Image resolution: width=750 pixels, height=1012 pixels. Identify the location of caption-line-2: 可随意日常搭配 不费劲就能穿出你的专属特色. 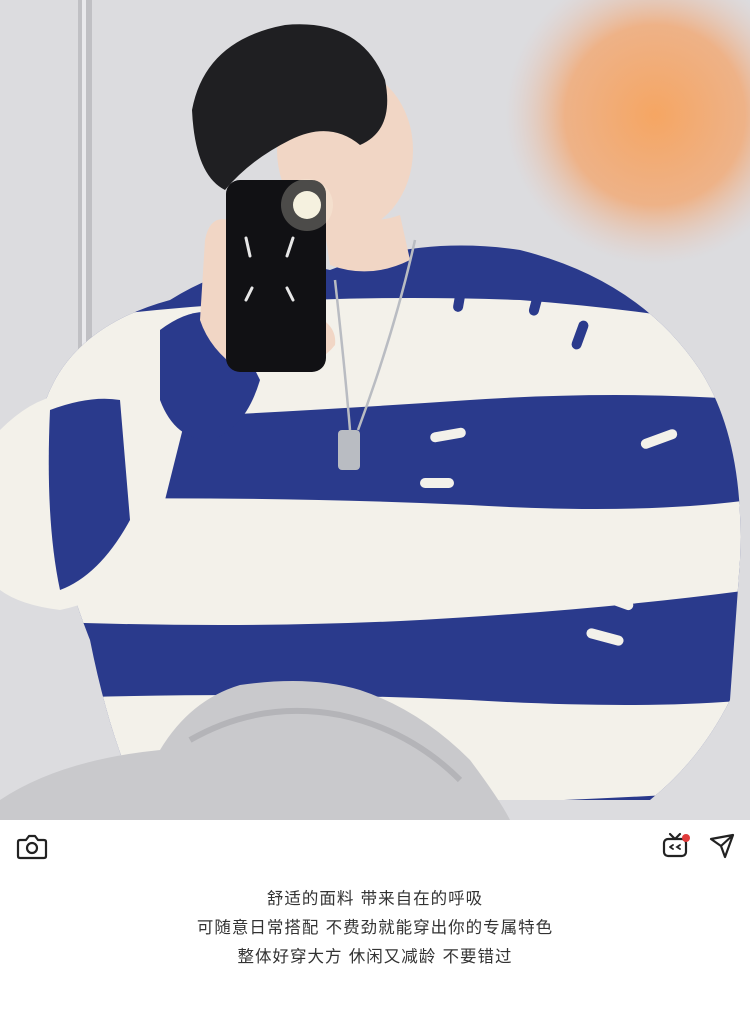
(375, 927).